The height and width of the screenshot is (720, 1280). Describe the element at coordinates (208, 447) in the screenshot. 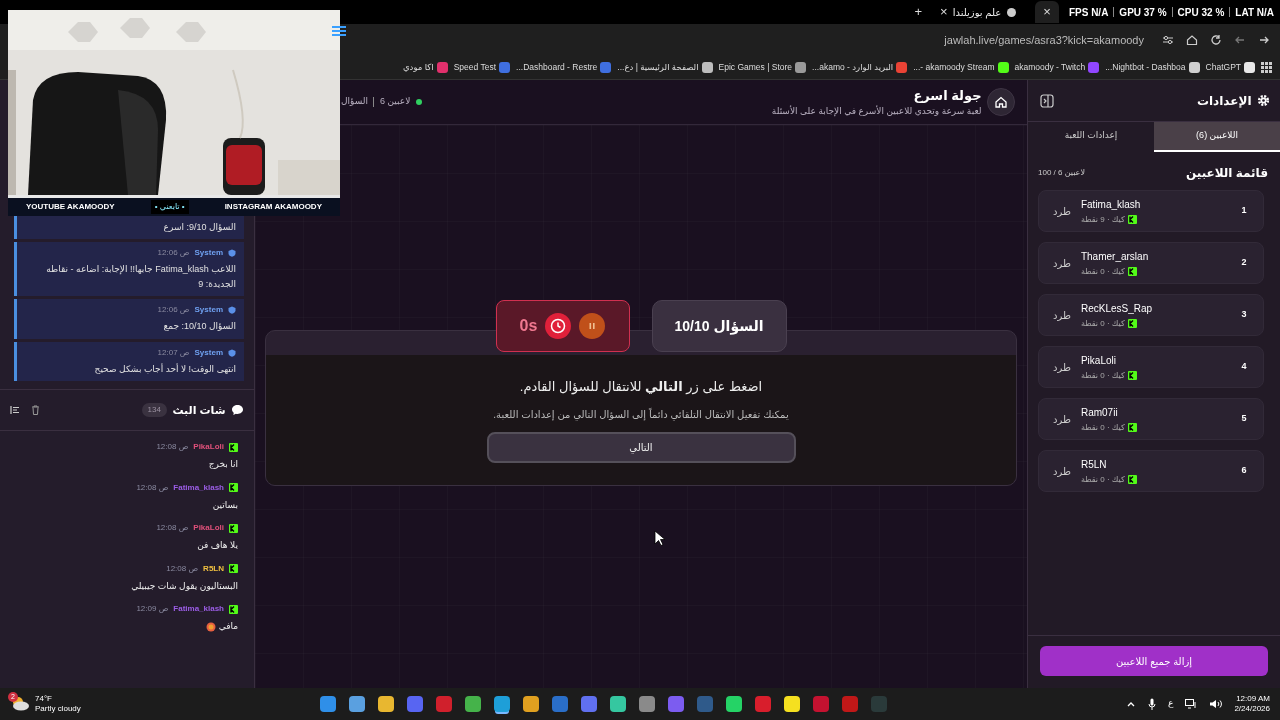

I see `chat-username: PikaLoli` at that location.